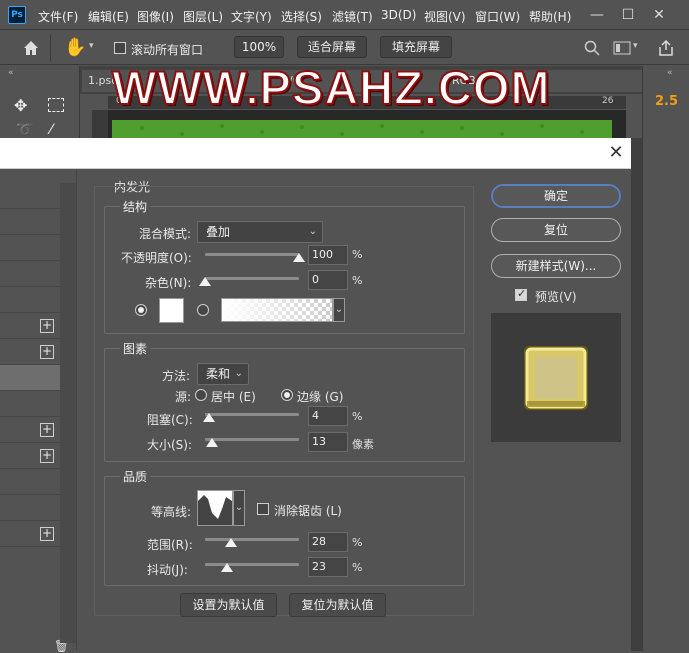  I want to click on noise-input: 0, so click(328, 280).